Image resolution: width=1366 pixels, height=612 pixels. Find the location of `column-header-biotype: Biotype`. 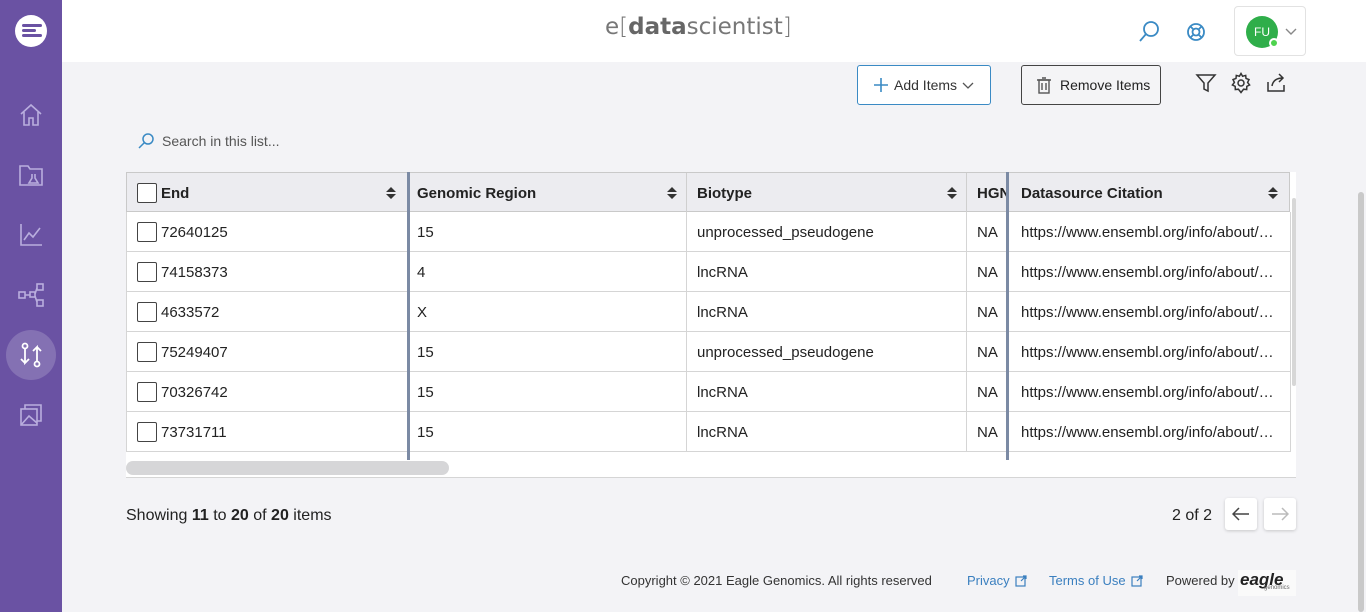

column-header-biotype: Biotype is located at coordinates (827, 193).